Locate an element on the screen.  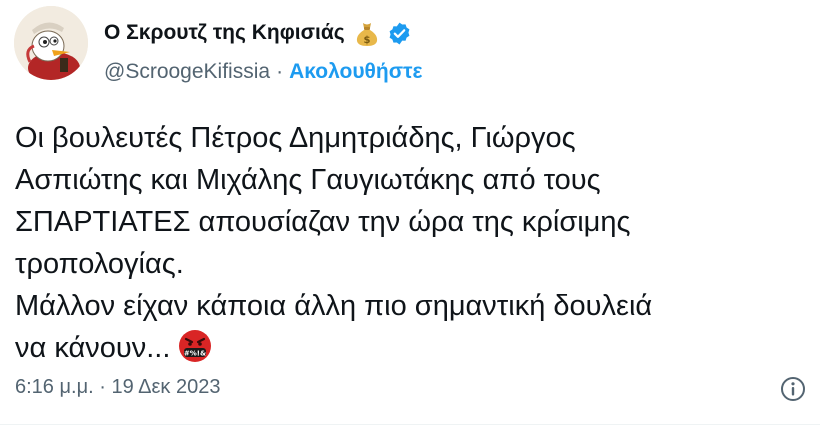
tweet-line: Οι βουλευτές Πέτρος Δημητριάδης, Γιώργος is located at coordinates (295, 138).